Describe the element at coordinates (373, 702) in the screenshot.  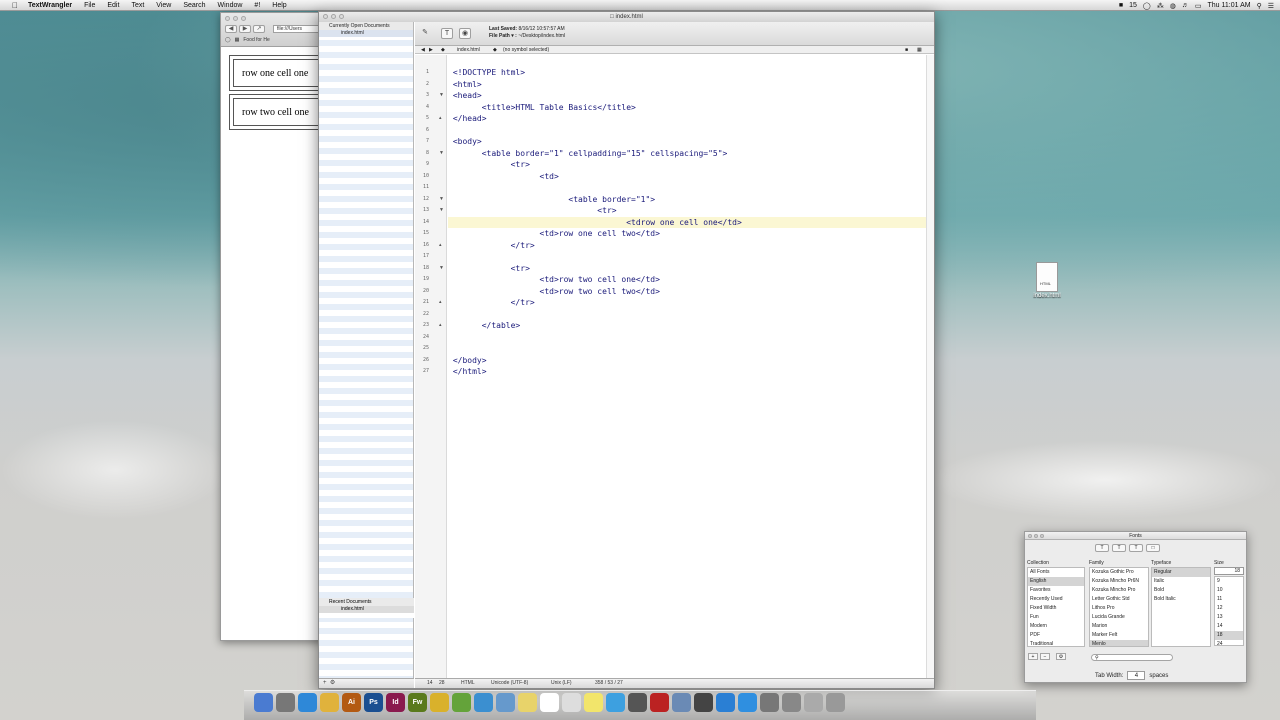
I see `dock-ps-icon: Ps` at that location.